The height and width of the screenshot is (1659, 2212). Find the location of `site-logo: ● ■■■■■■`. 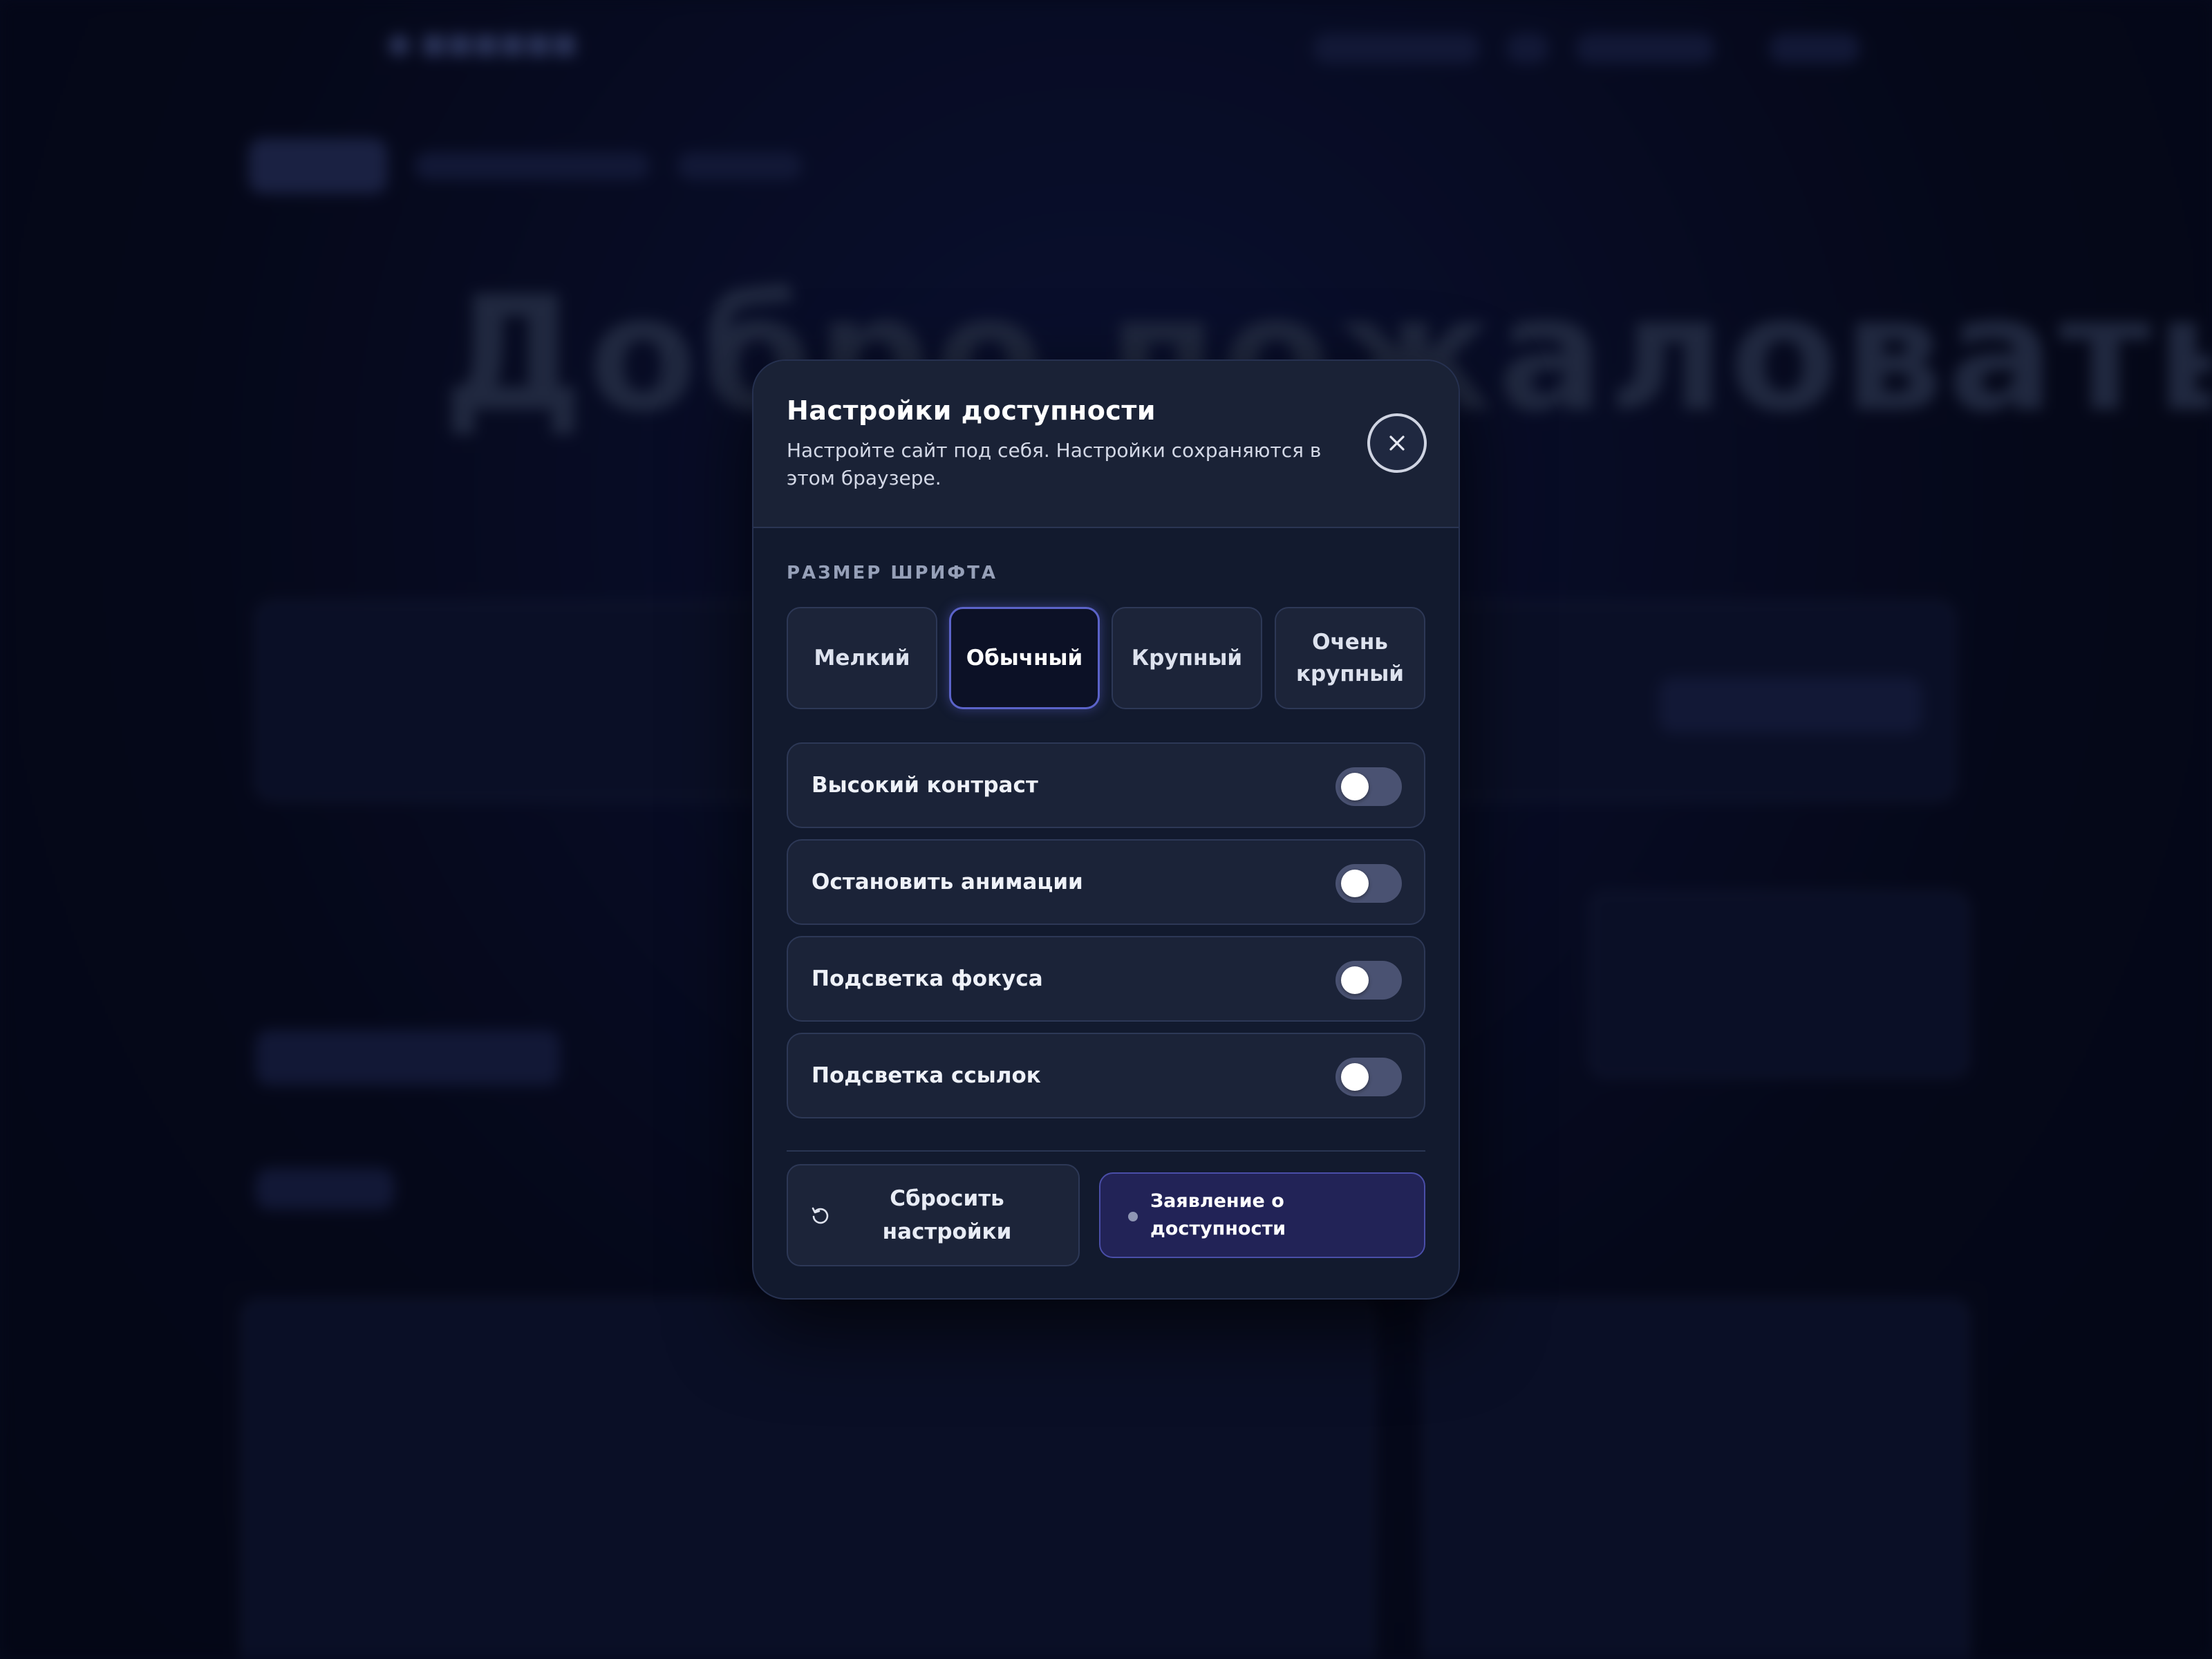

site-logo: ● ■■■■■■ is located at coordinates (482, 43).